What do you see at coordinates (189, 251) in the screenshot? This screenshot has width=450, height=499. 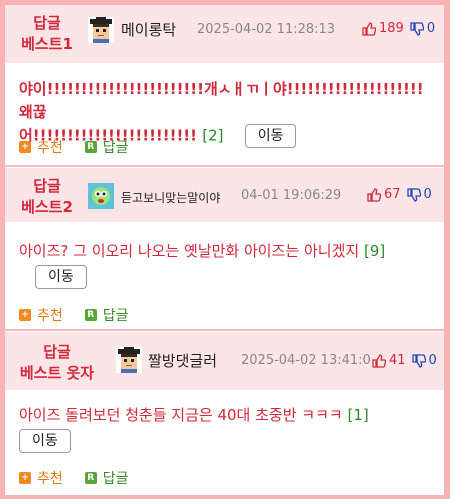 I see `comment-text-line1: 아이즈? 그 이오리 나오는 옛날만화 아이즈는 아니겠지` at bounding box center [189, 251].